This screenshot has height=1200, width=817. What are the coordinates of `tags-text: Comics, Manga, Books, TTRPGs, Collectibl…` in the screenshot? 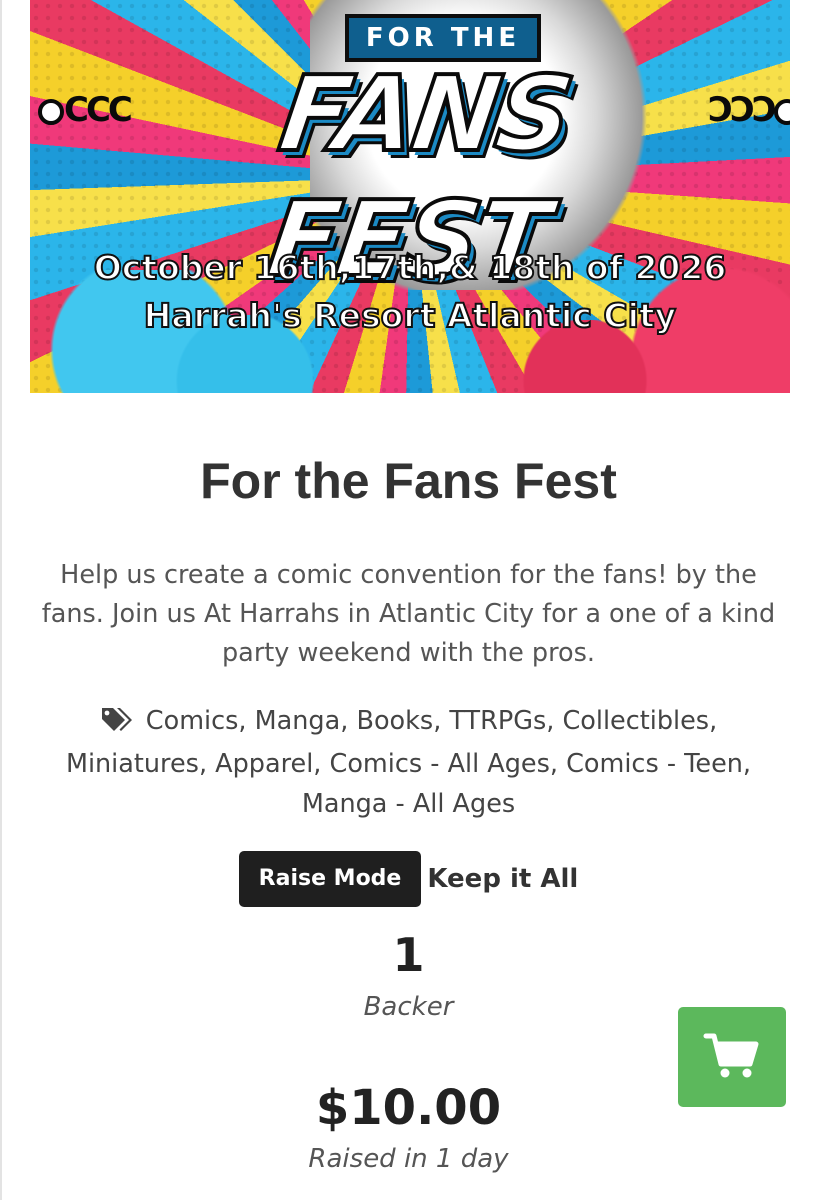 It's located at (408, 762).